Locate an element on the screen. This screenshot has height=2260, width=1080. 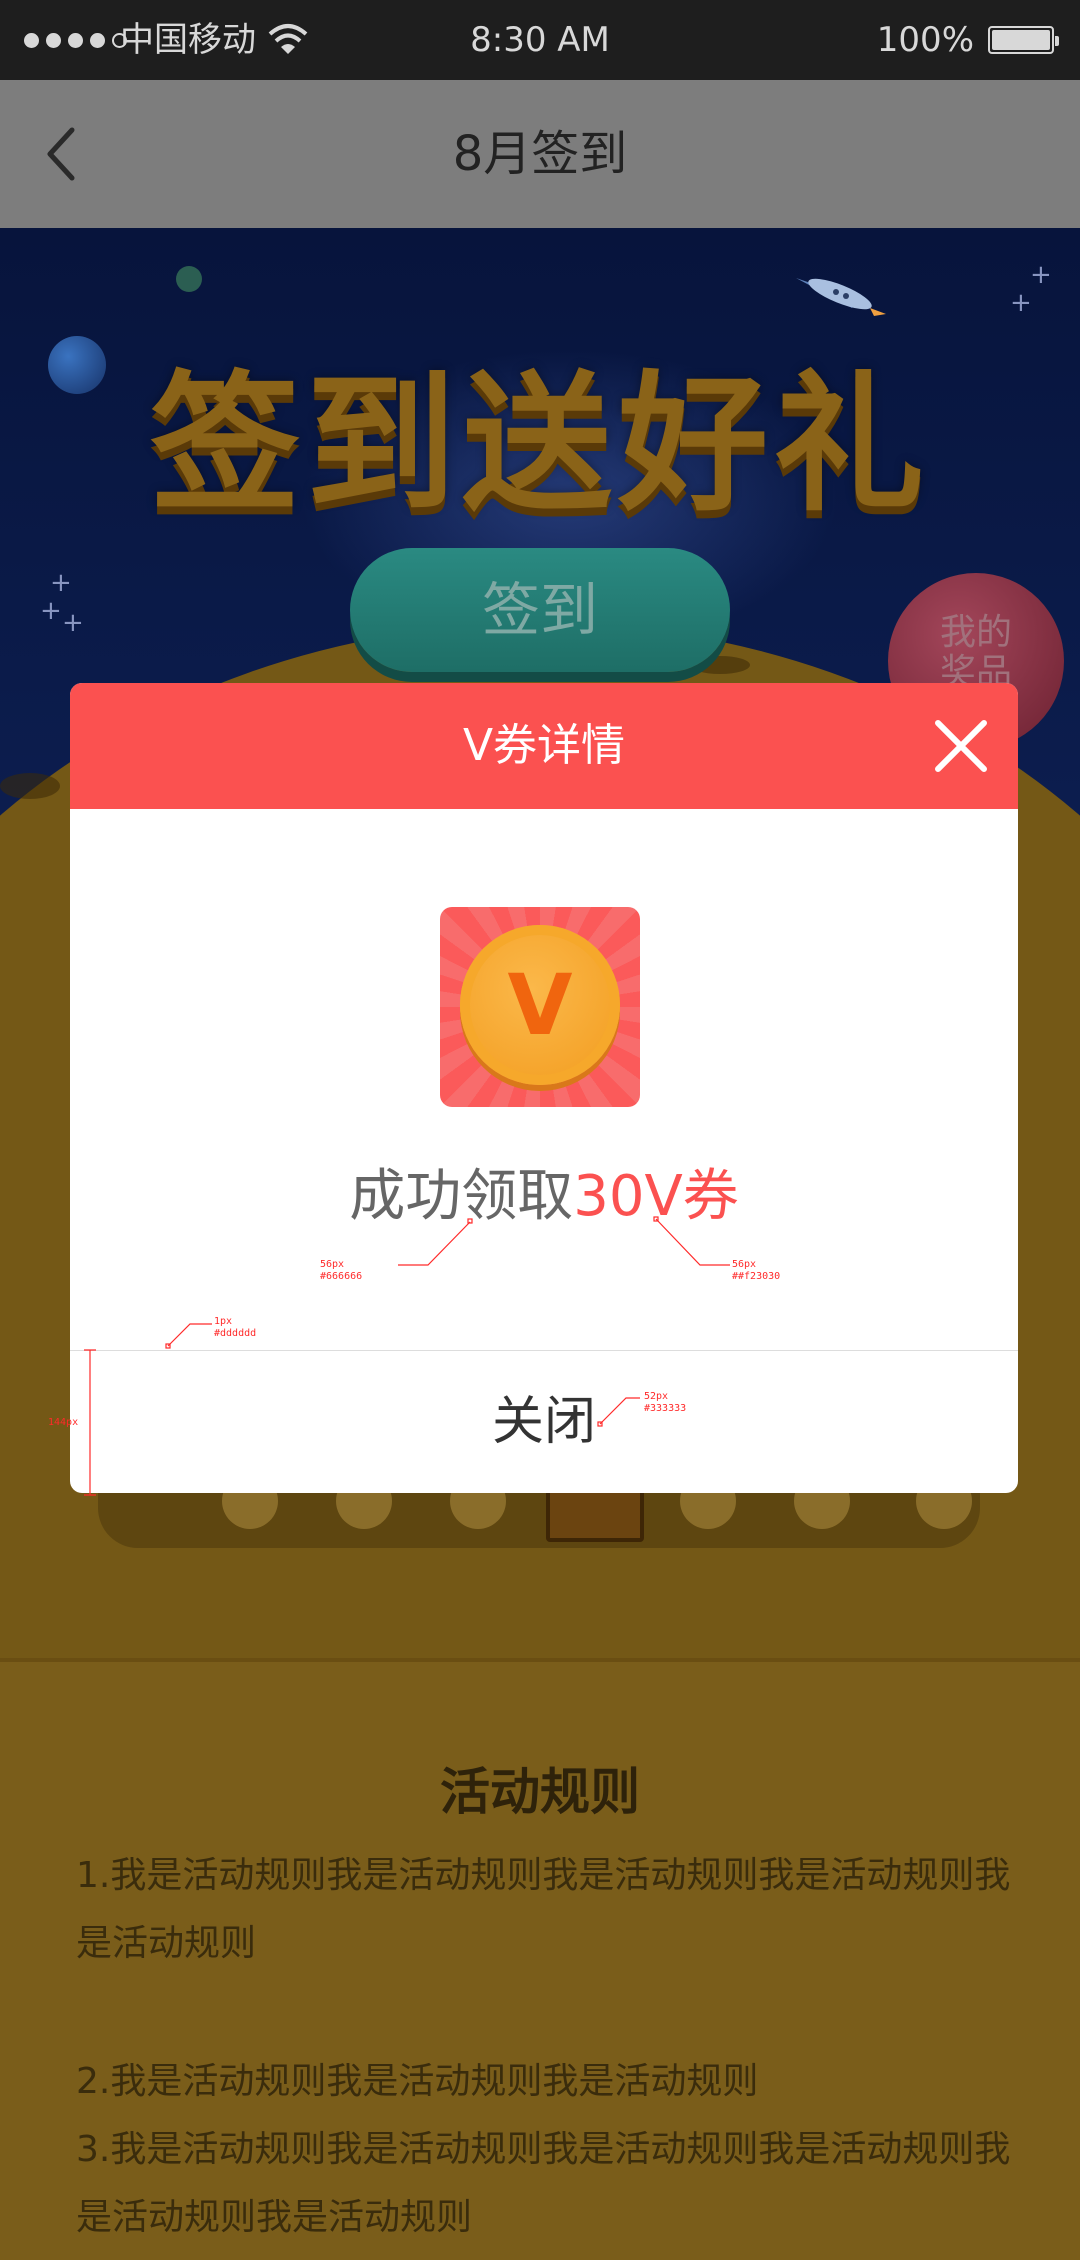
annotation-label: 52px is located at coordinates (656, 1396).